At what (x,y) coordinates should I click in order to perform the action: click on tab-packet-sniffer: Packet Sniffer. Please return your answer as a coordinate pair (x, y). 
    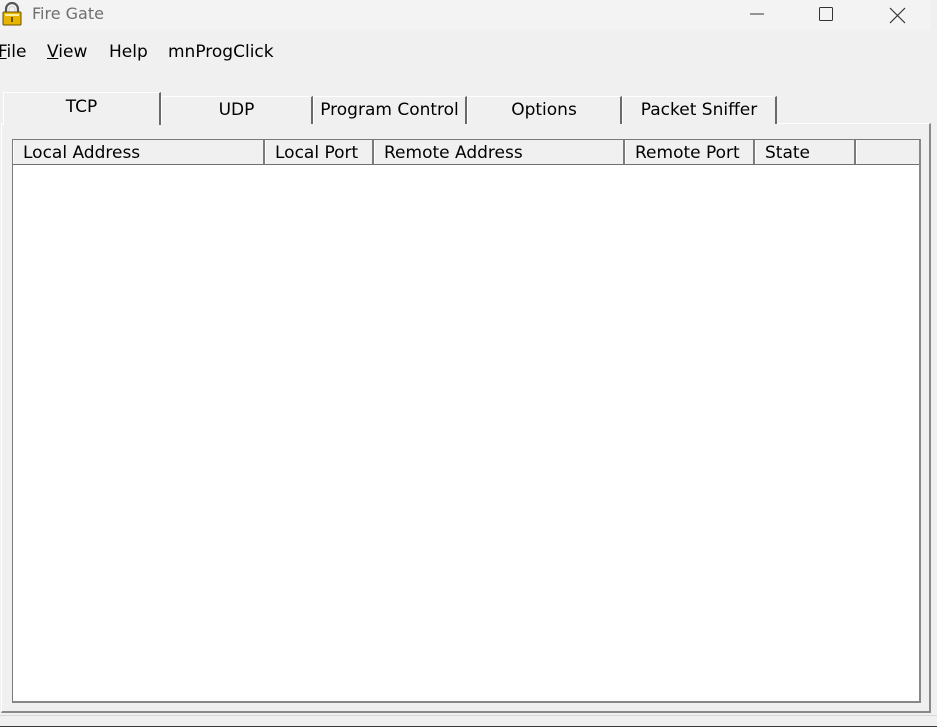
    Looking at the image, I should click on (699, 110).